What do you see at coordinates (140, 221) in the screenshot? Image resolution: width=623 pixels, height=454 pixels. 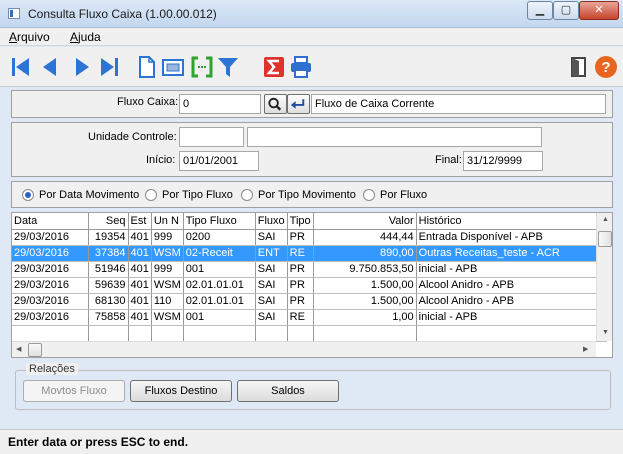 I see `column-header-est: Est` at bounding box center [140, 221].